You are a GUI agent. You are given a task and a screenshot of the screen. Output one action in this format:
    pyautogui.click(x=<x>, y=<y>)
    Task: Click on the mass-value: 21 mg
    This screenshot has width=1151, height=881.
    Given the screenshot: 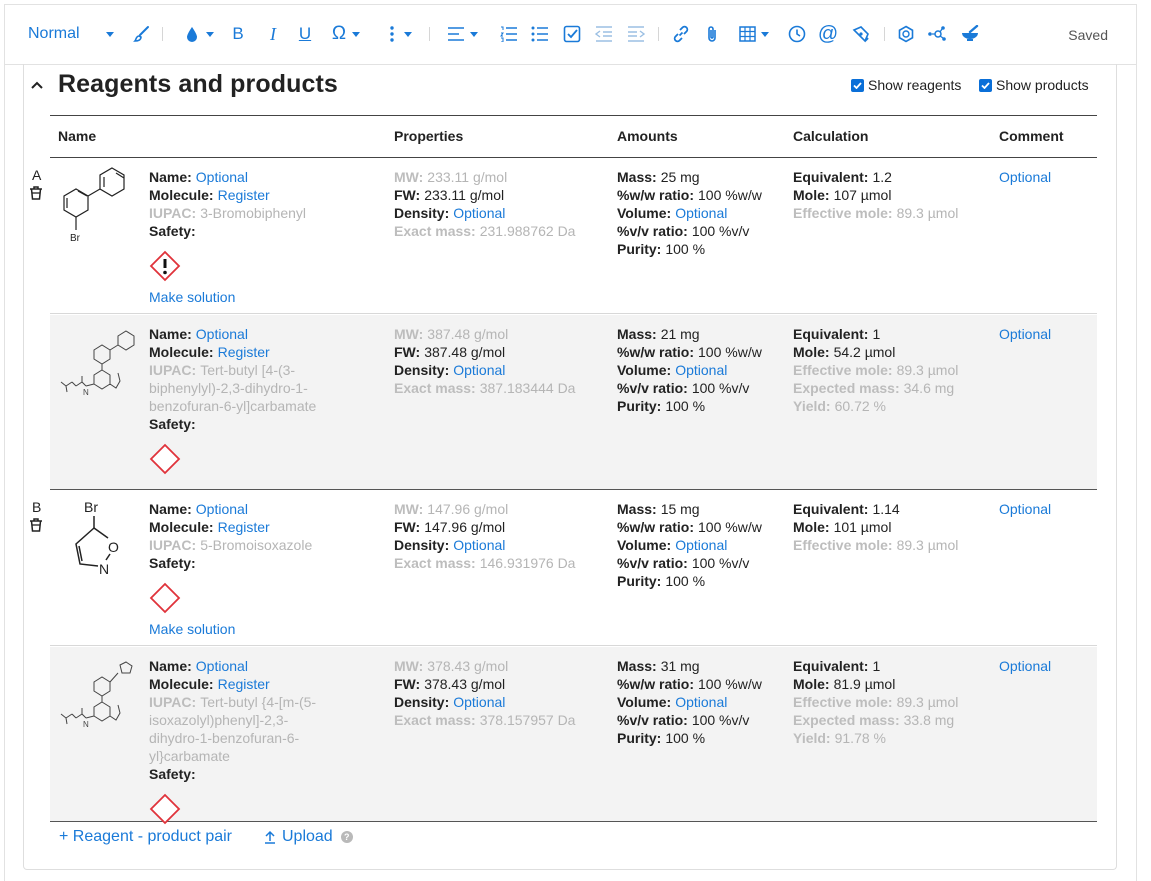 What is the action you would take?
    pyautogui.click(x=680, y=334)
    